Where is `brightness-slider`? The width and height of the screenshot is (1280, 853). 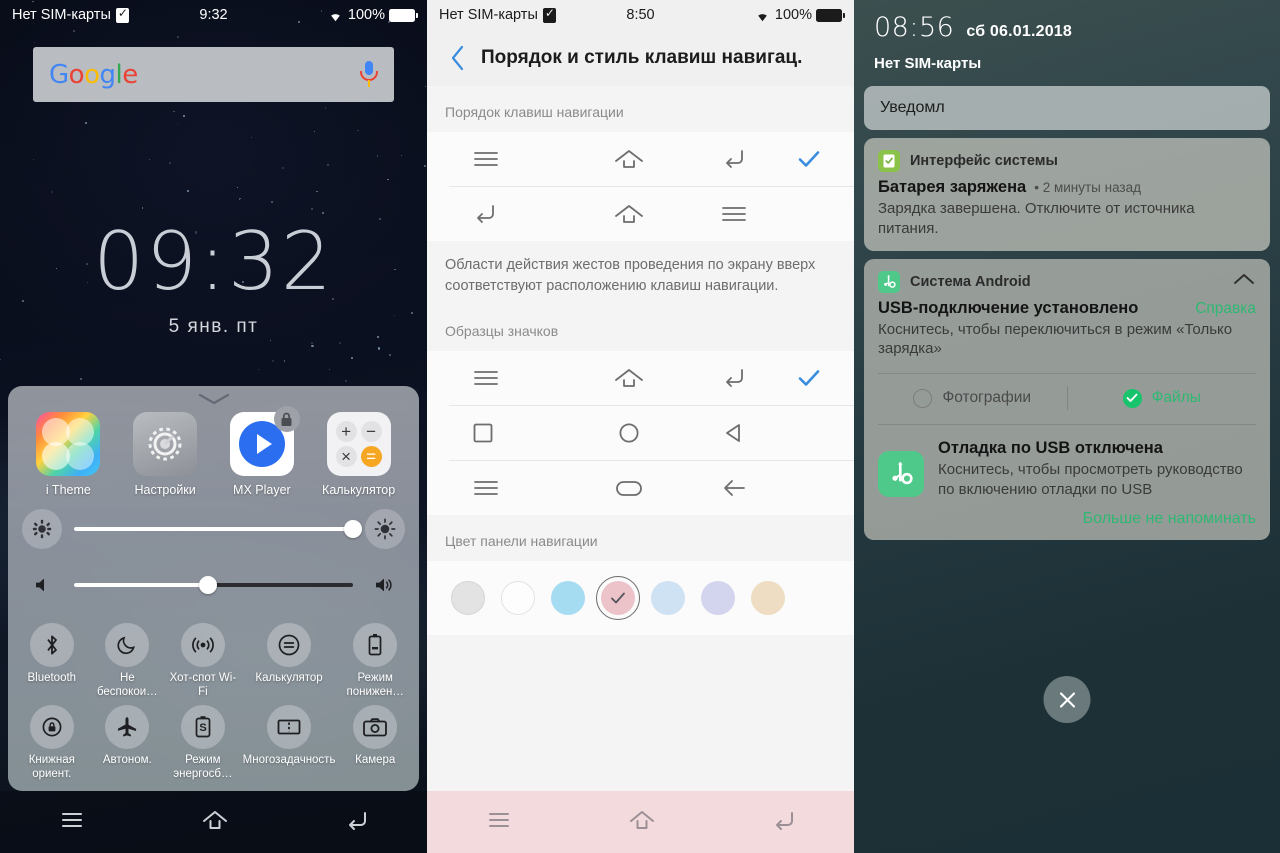
brightness-slider is located at coordinates (218, 529).